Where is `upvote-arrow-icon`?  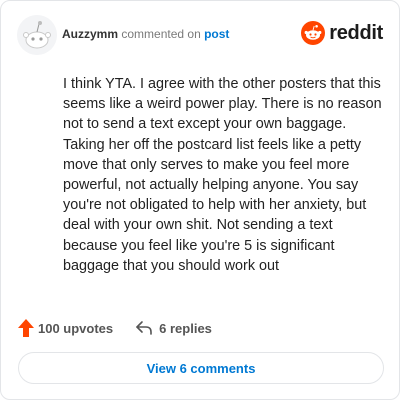 upvote-arrow-icon is located at coordinates (26, 328).